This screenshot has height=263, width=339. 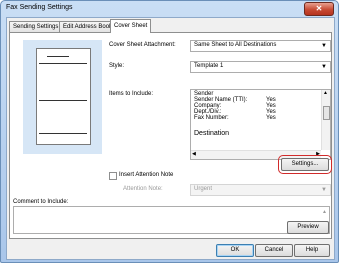 What do you see at coordinates (171, 220) in the screenshot?
I see `comment-textarea: ▲ ▼` at bounding box center [171, 220].